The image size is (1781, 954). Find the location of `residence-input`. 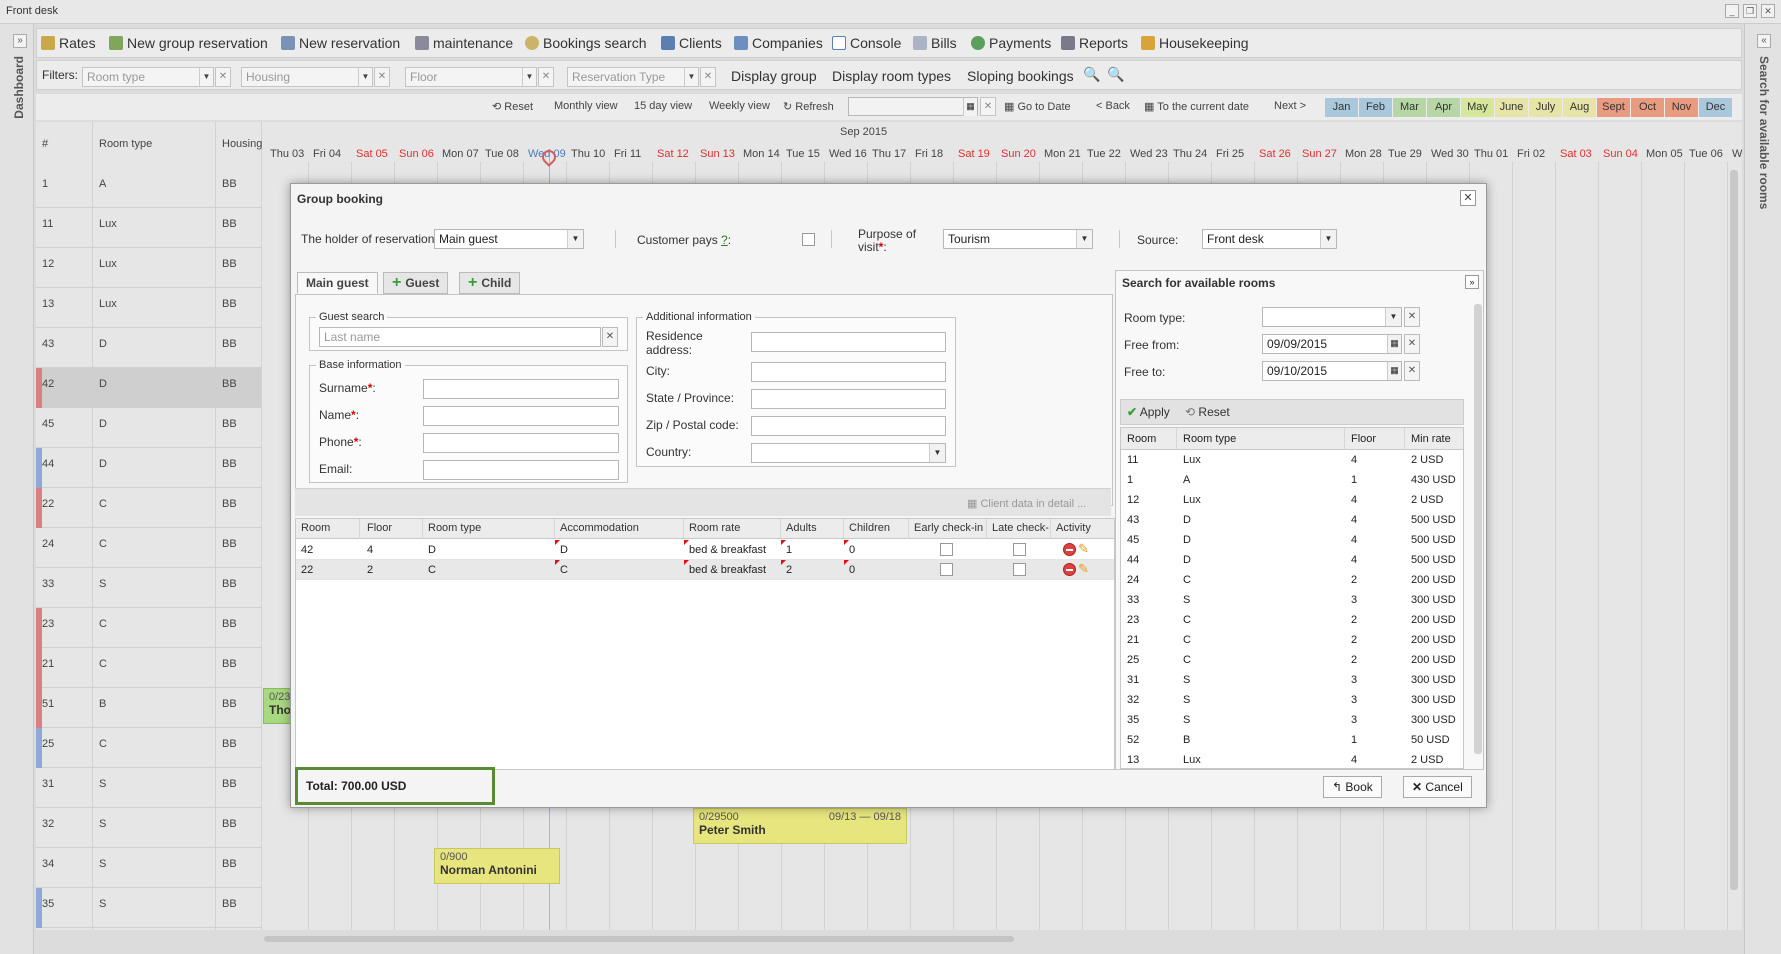

residence-input is located at coordinates (848, 342).